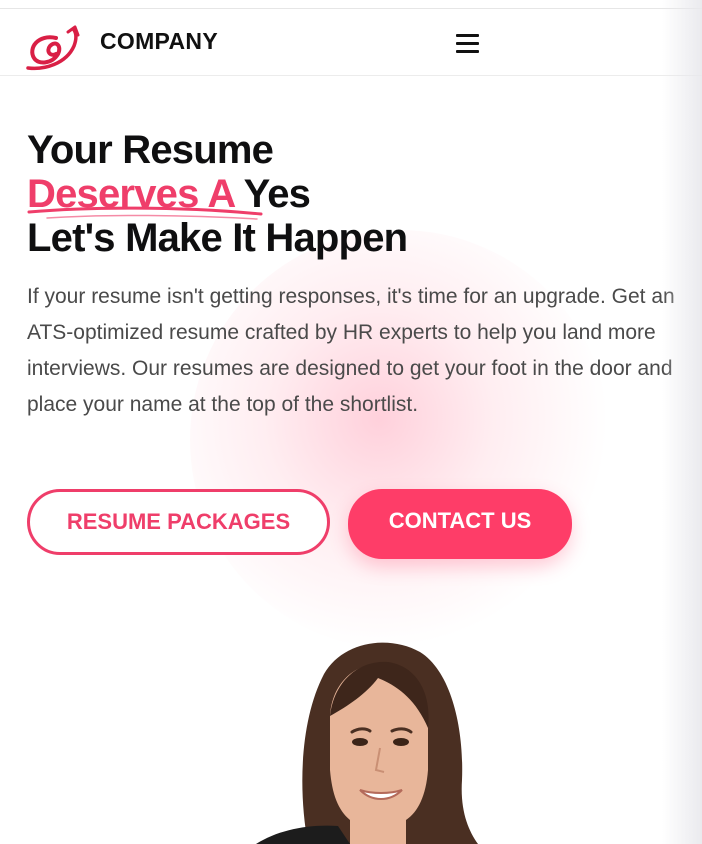 This screenshot has width=702, height=844. Describe the element at coordinates (54, 48) in the screenshot. I see `swirl-arrow-logo-icon` at that location.